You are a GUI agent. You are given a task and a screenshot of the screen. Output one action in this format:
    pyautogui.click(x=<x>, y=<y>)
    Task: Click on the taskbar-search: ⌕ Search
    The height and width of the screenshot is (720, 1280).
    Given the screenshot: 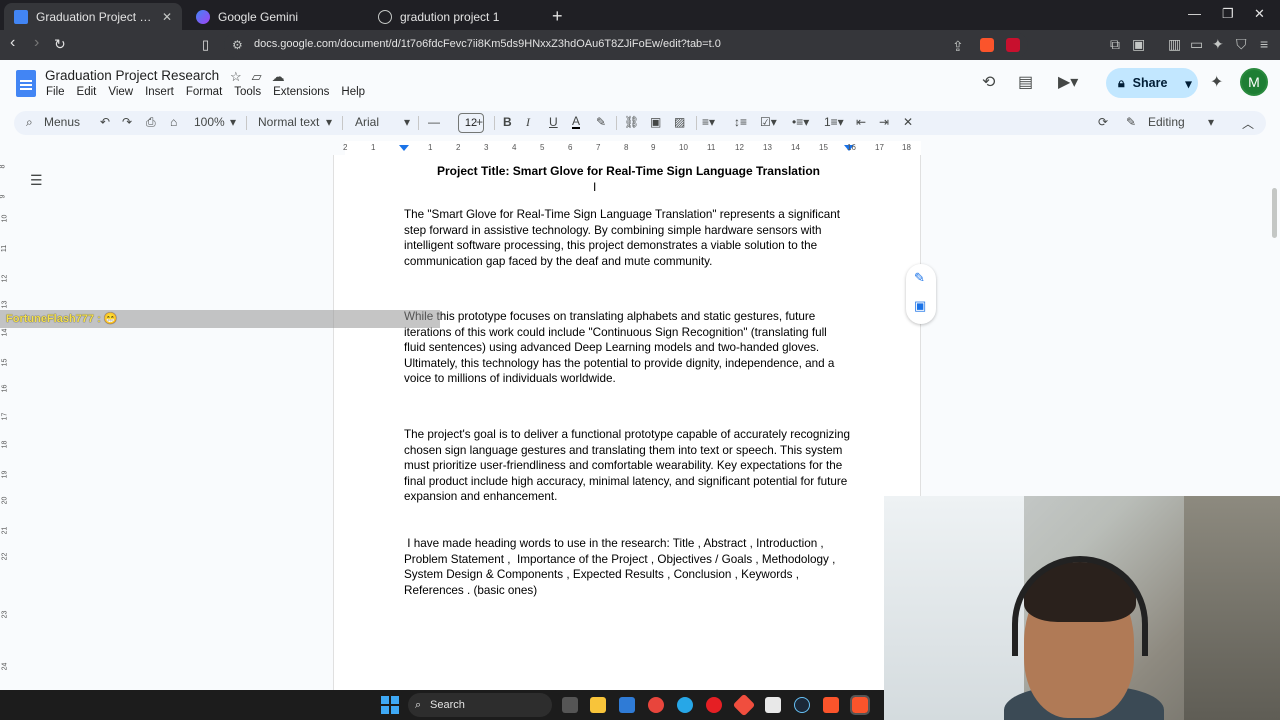 What is the action you would take?
    pyautogui.click(x=480, y=705)
    